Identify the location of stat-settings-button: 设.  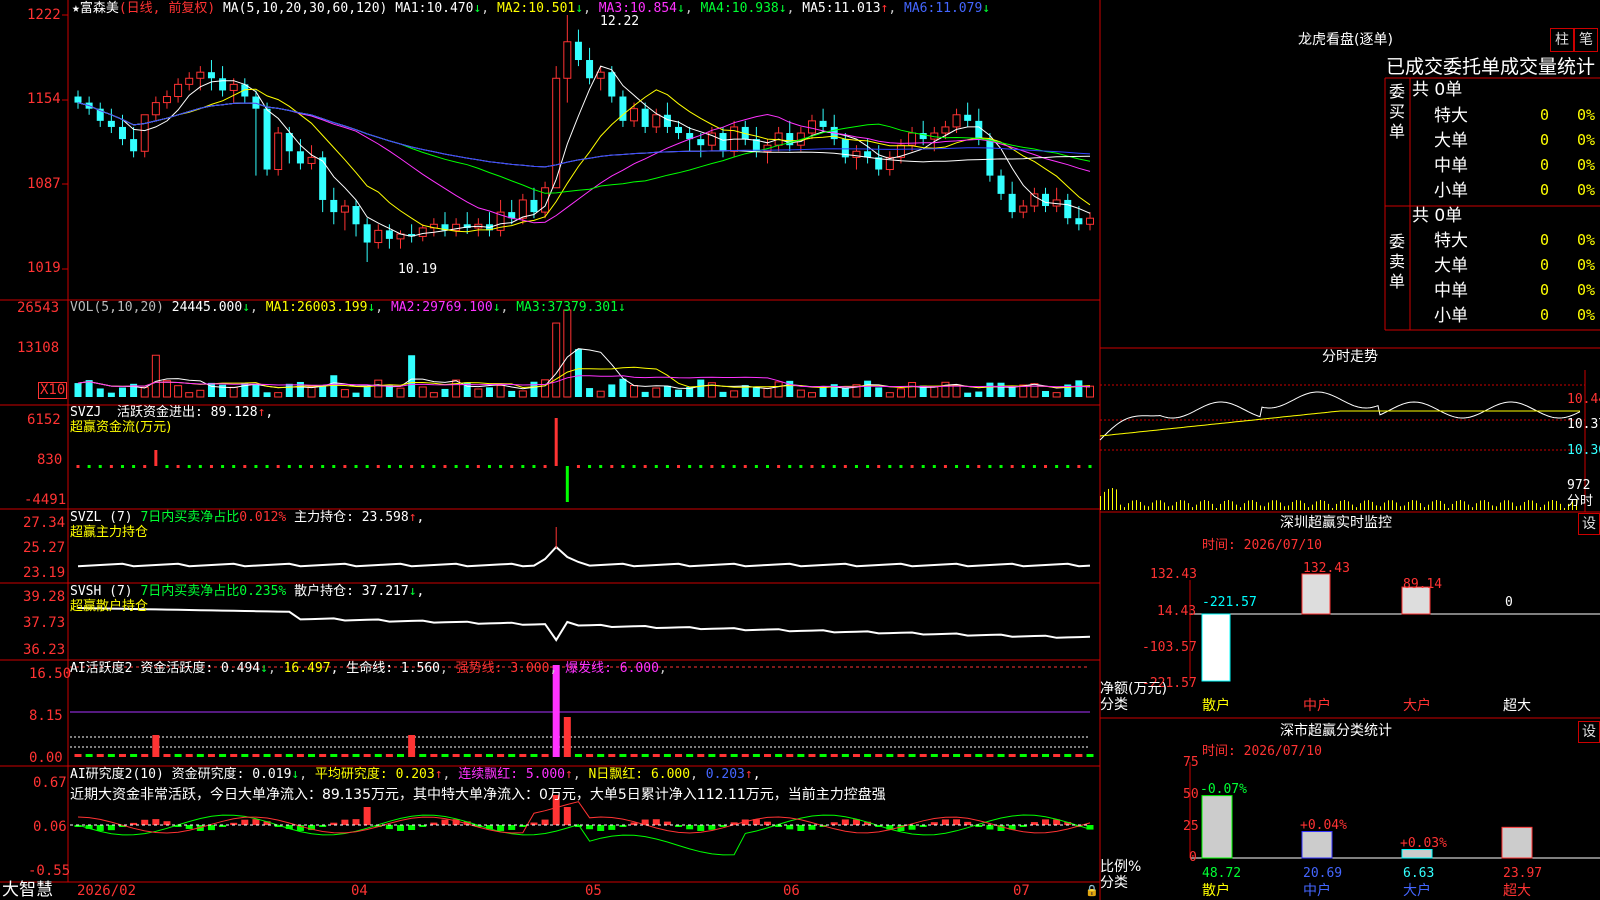
(1589, 732).